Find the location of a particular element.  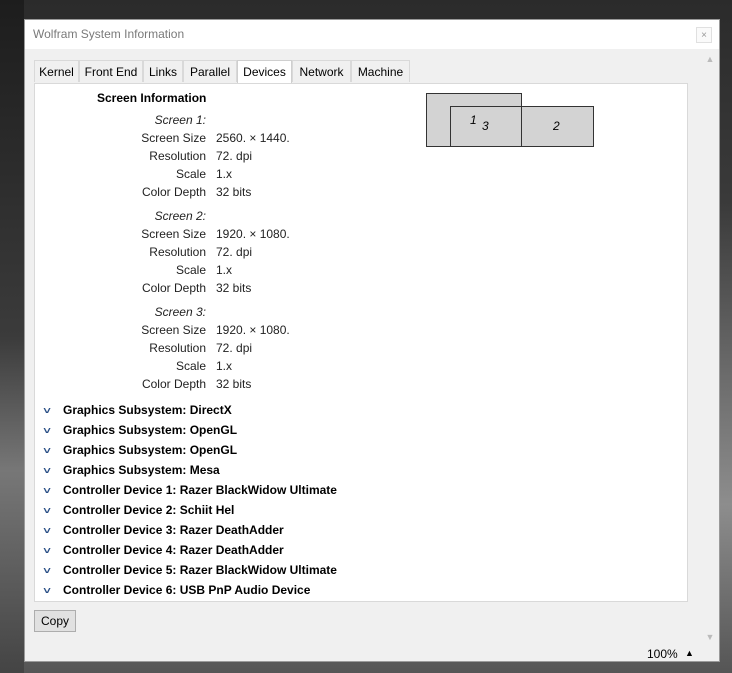

group-label: Controller Device 3: Razer DeathAdder is located at coordinates (173, 530).